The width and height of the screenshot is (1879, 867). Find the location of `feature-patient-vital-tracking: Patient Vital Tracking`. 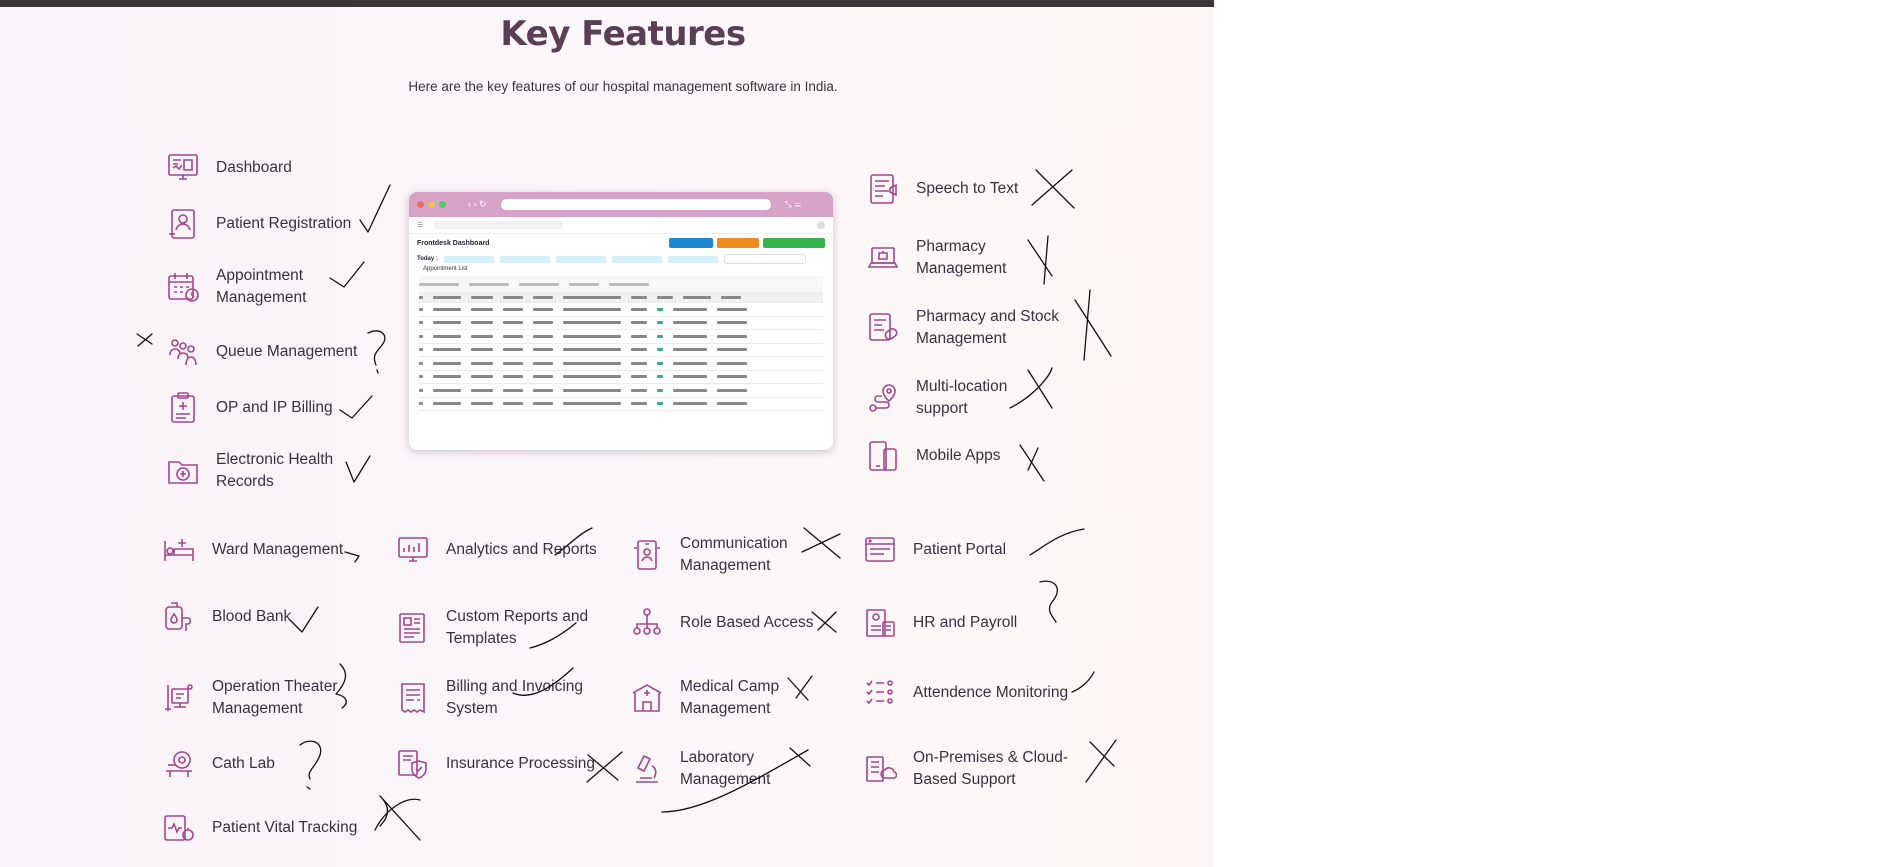

feature-patient-vital-tracking: Patient Vital Tracking is located at coordinates (259, 828).